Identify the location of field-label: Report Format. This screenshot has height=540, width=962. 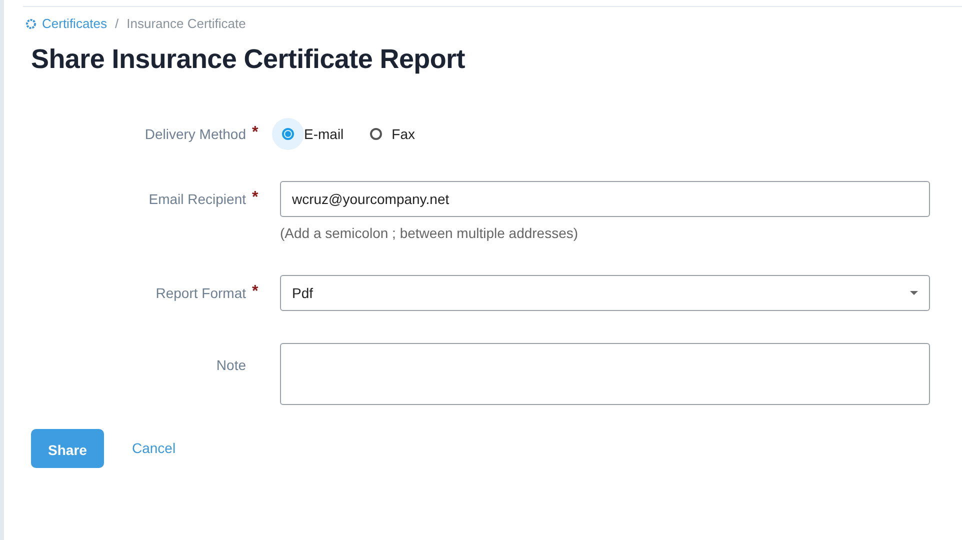
(201, 294).